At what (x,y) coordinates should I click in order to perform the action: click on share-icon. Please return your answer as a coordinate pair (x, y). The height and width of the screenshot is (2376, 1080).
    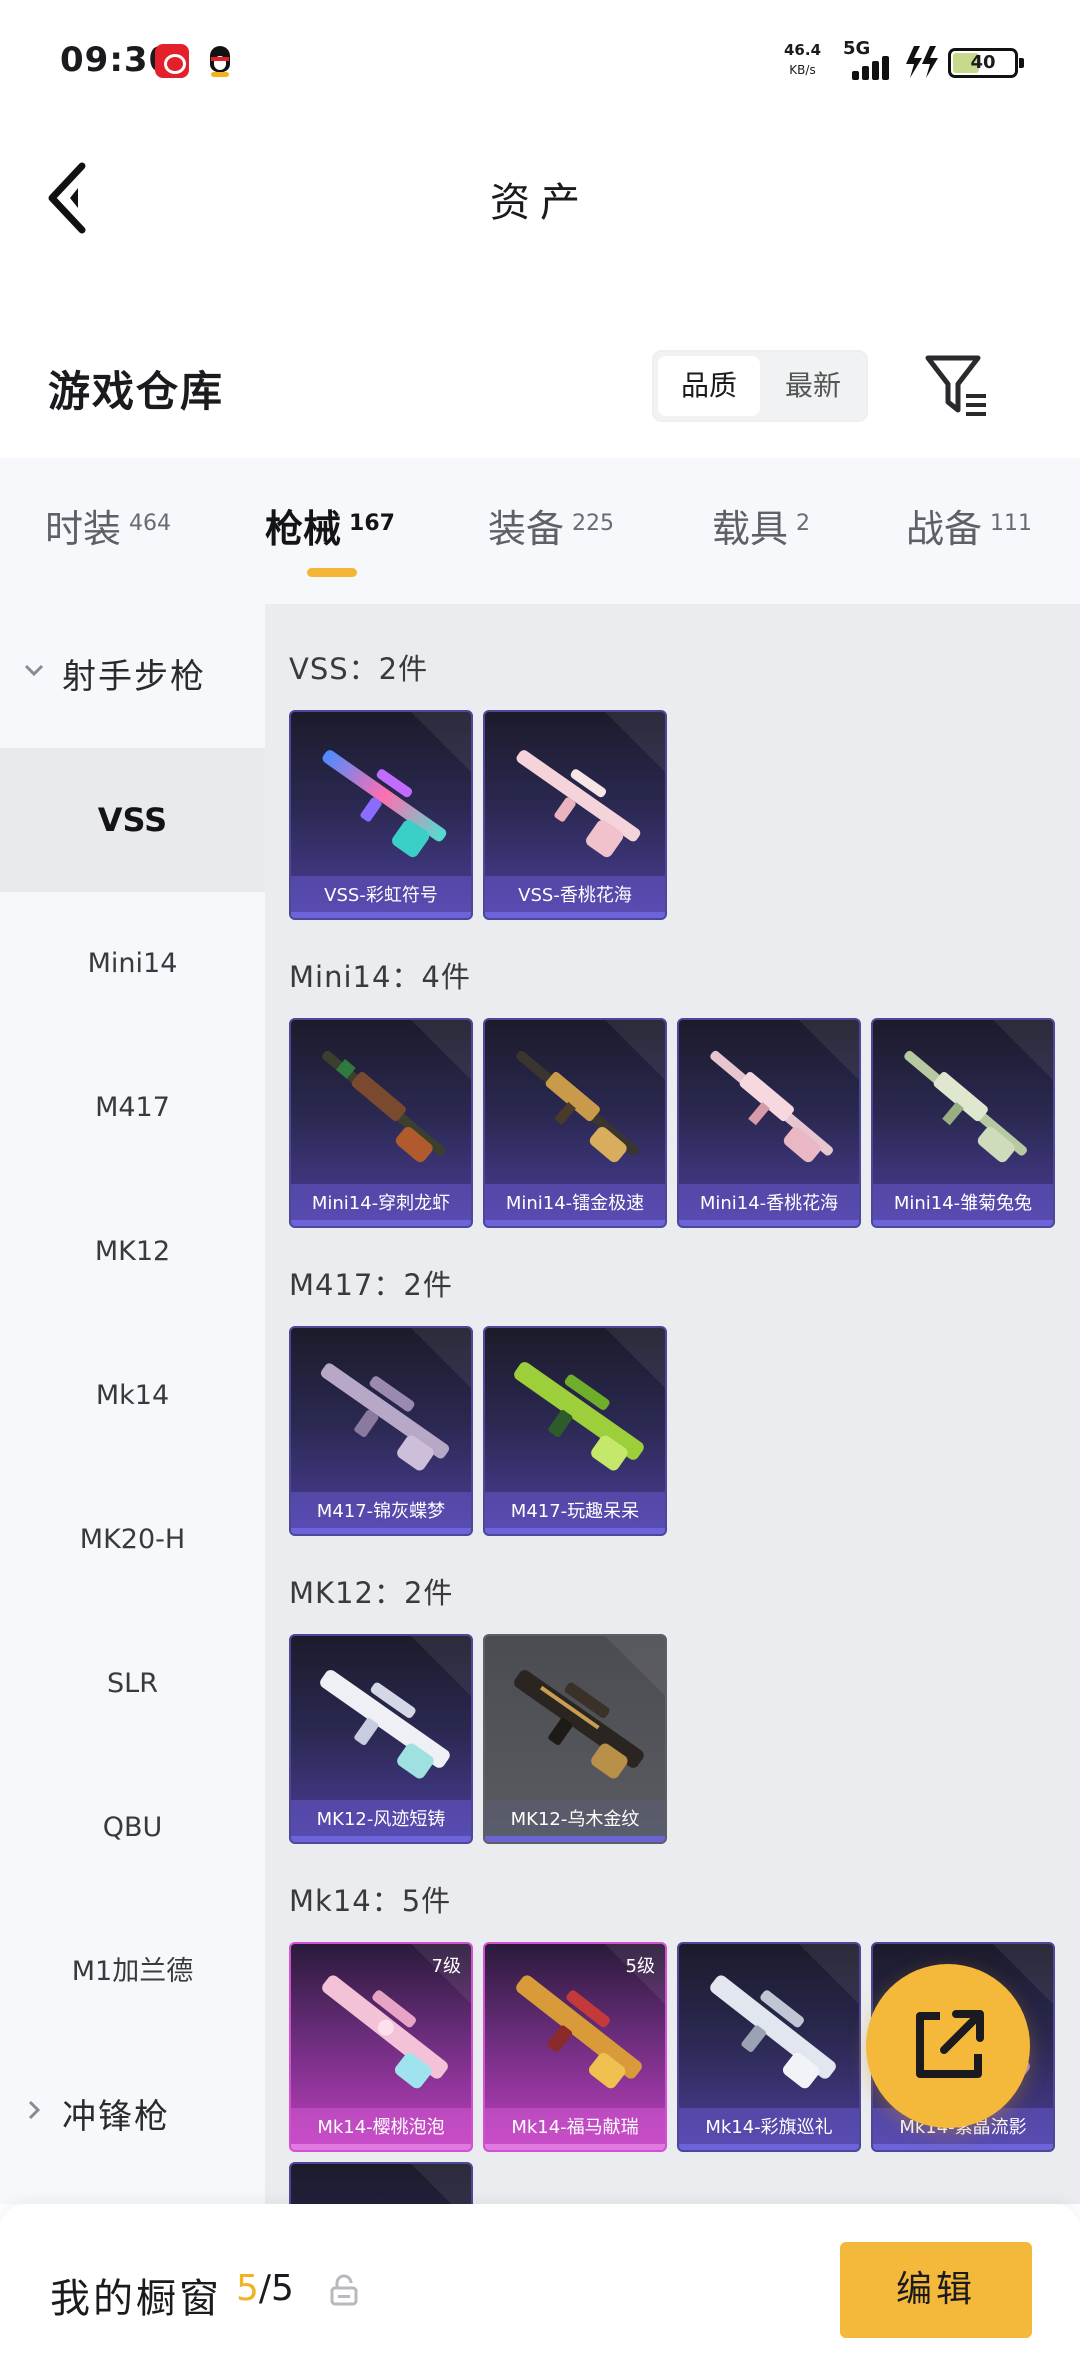
    Looking at the image, I should click on (950, 2044).